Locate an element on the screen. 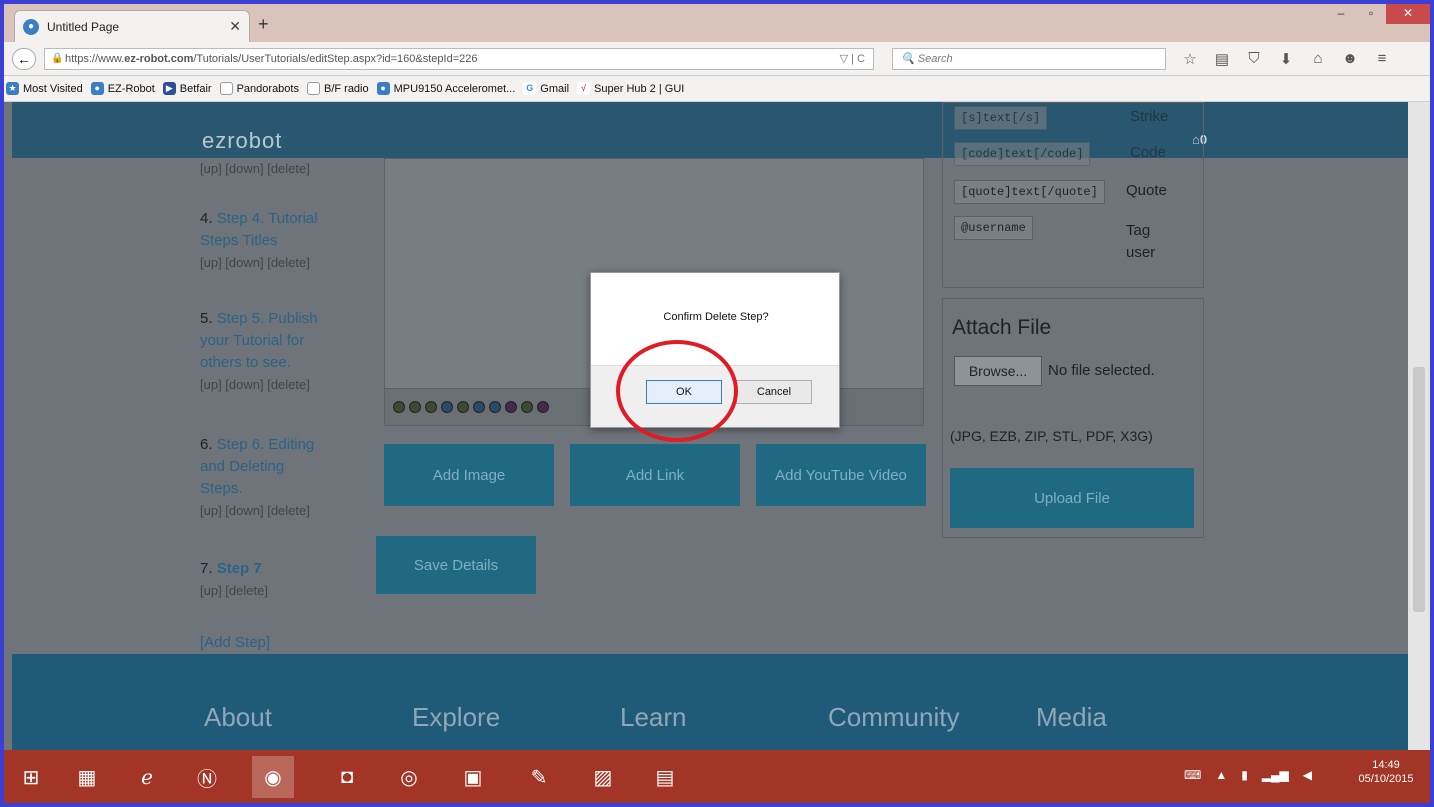  site-footer: About Explore Learn Community Media is located at coordinates (710, 702).